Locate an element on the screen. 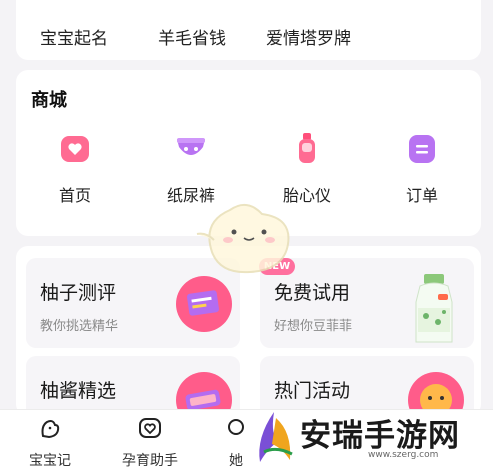  diaper-icon is located at coordinates (191, 149).